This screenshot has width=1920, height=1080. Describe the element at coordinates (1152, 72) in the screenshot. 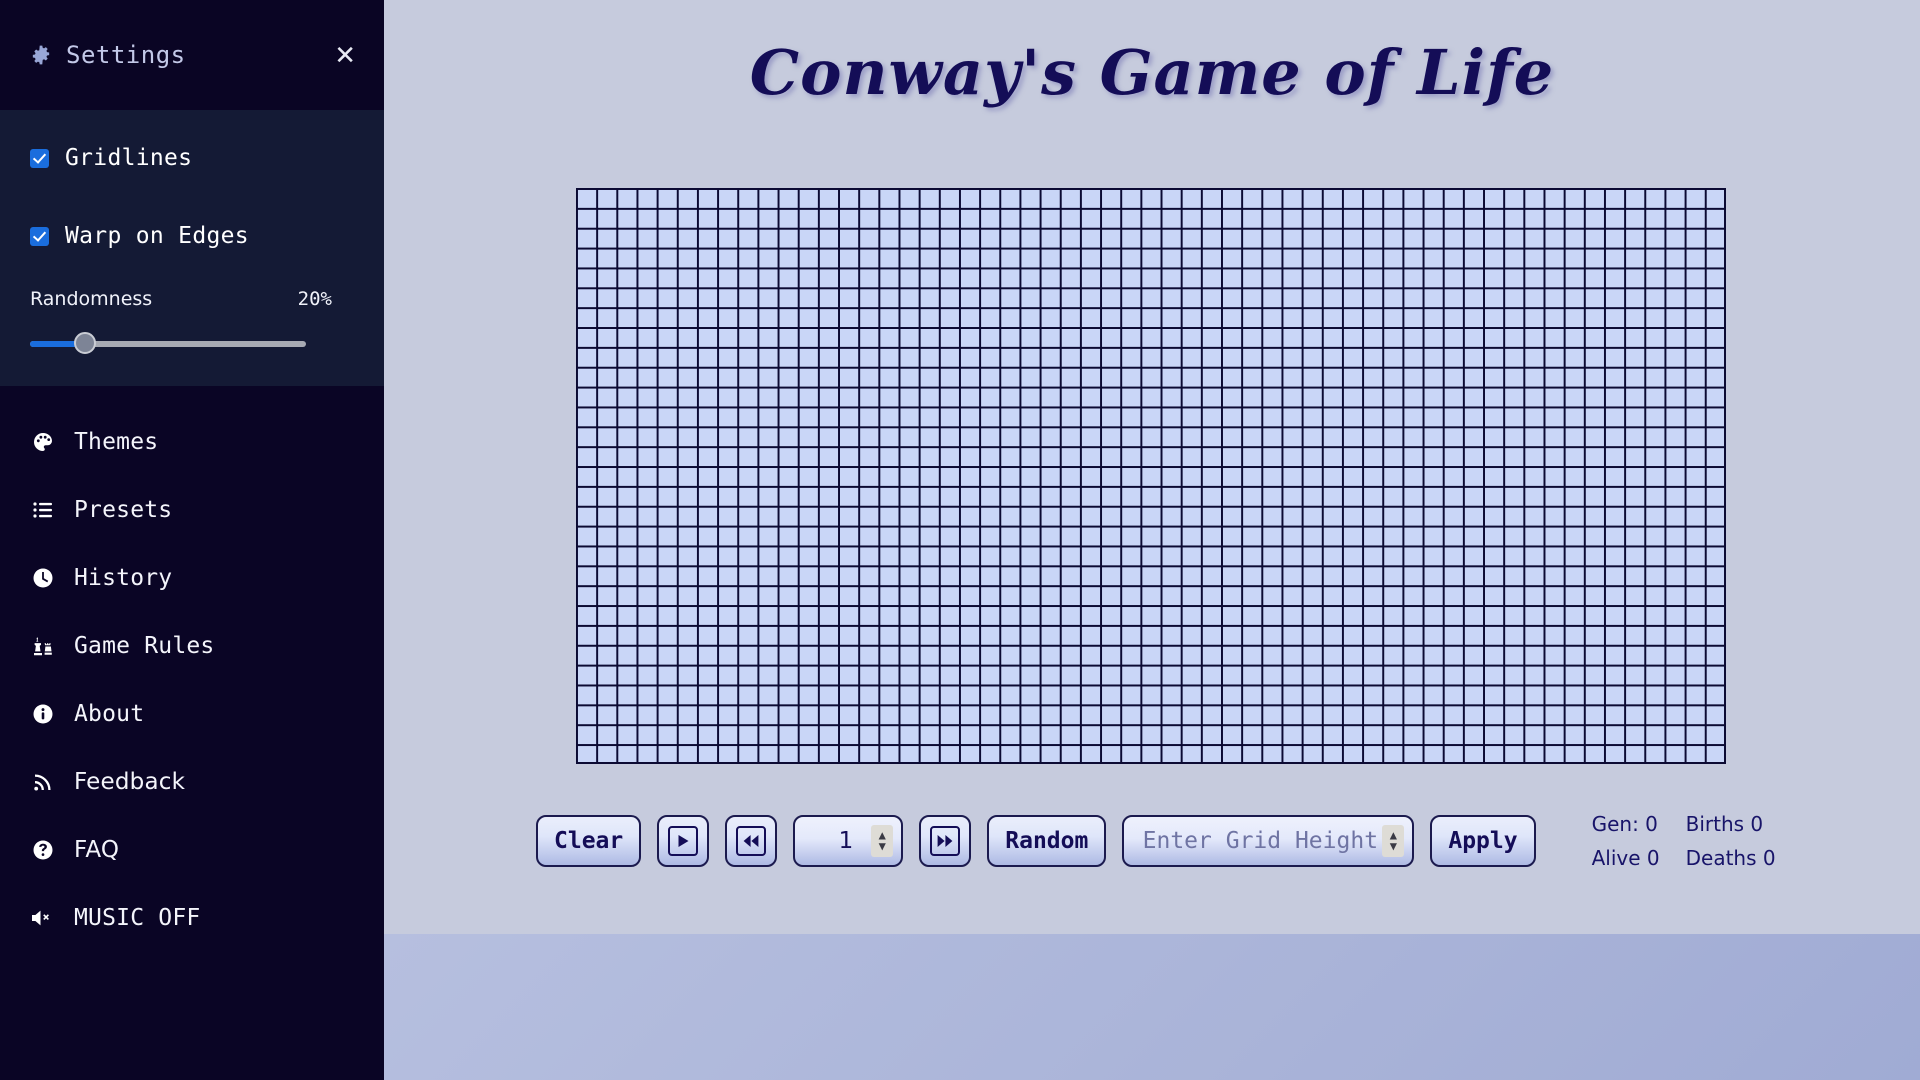

I see `app-title: Conway's Game of Life` at that location.